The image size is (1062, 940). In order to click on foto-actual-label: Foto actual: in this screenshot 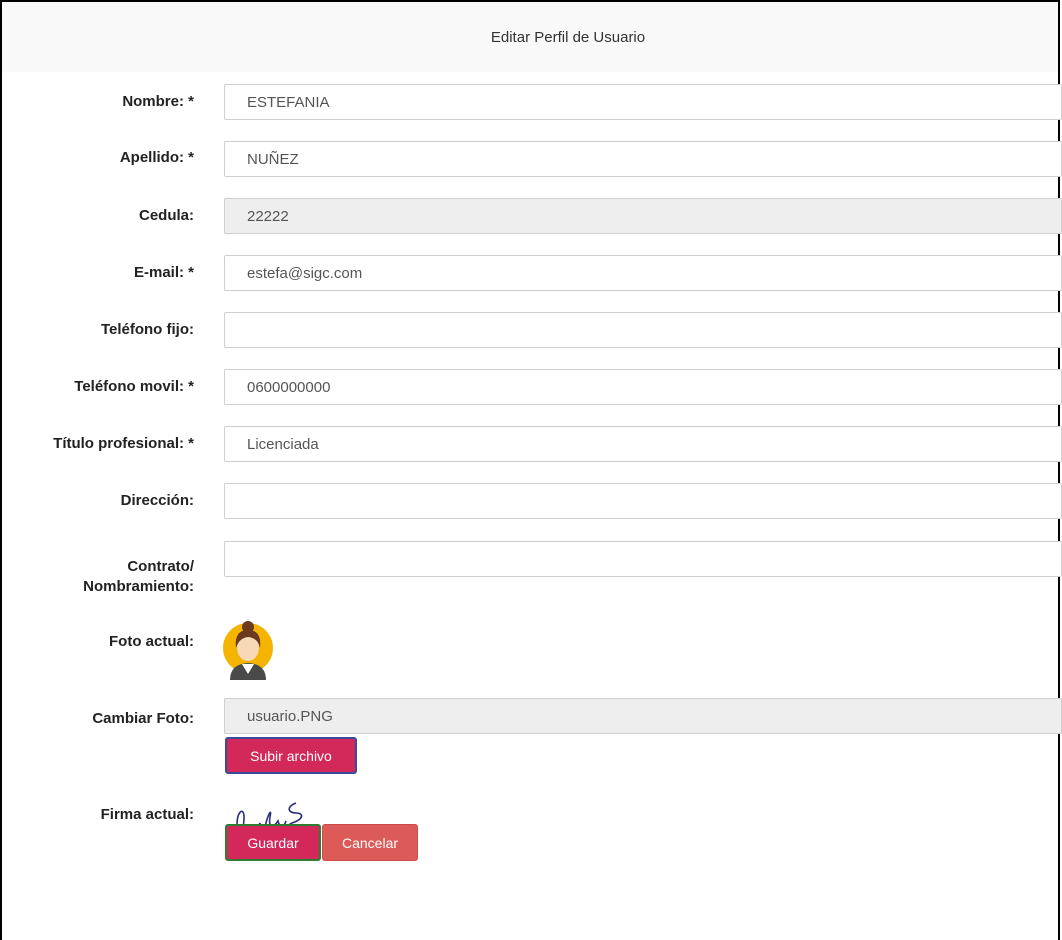, I will do `click(151, 641)`.